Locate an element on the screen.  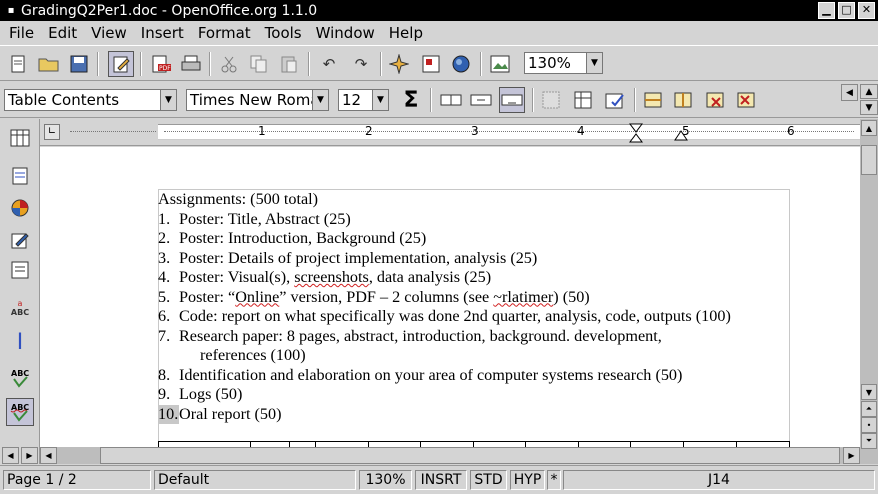
vertical-scroll-thumb is located at coordinates (869, 160).